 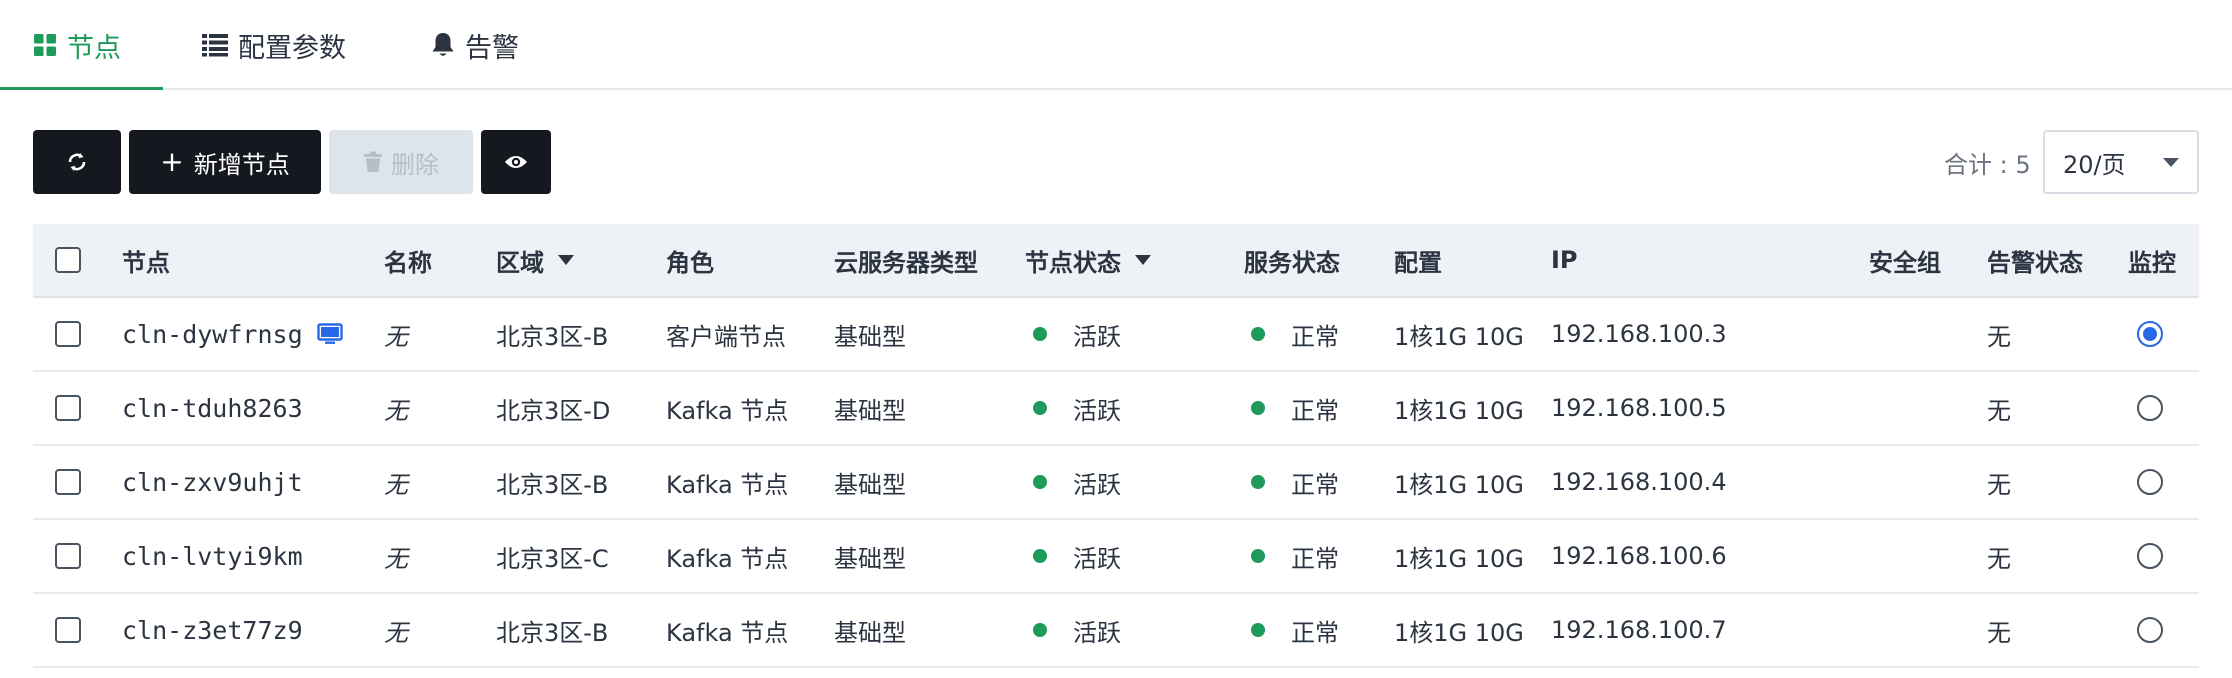 I want to click on node-id-link: cln-lvtyi9km, so click(x=212, y=556).